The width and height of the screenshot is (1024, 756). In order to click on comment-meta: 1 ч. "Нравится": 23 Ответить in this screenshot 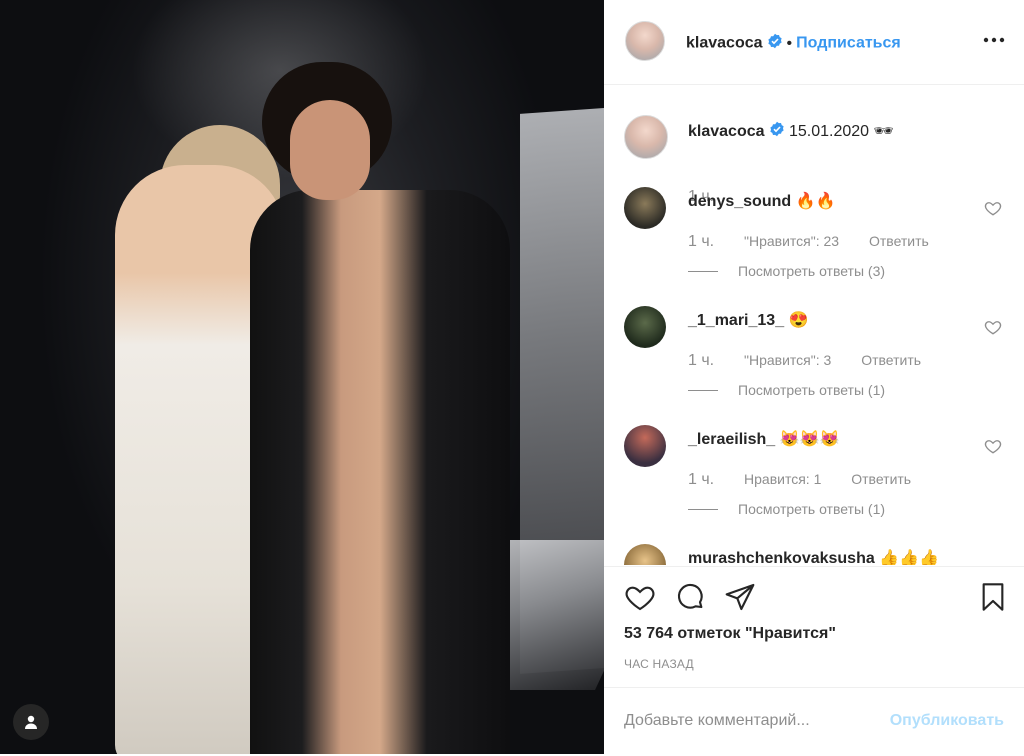, I will do `click(821, 242)`.